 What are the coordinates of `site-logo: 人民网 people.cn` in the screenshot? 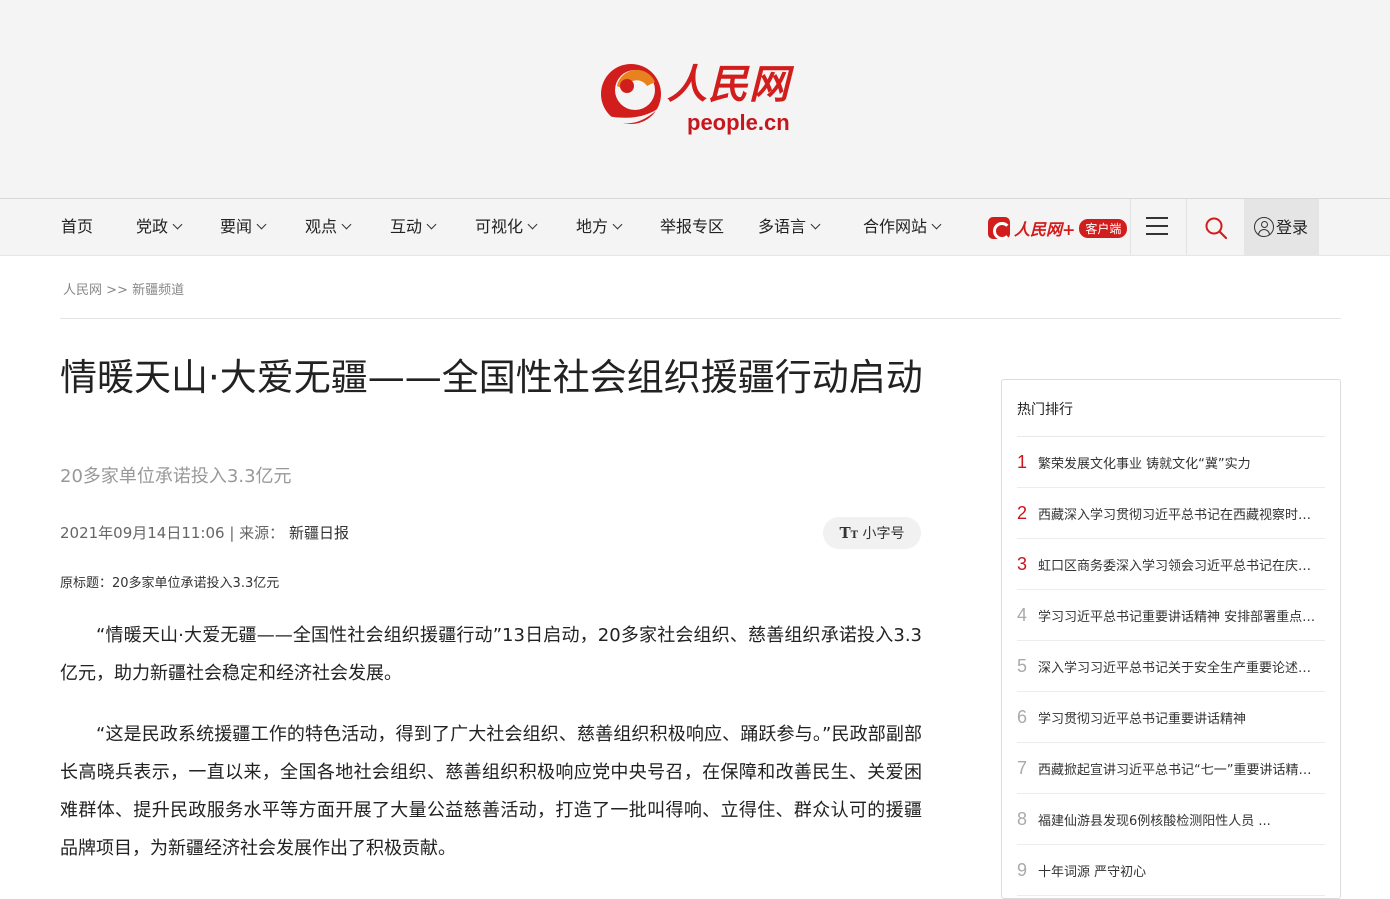 It's located at (702, 94).